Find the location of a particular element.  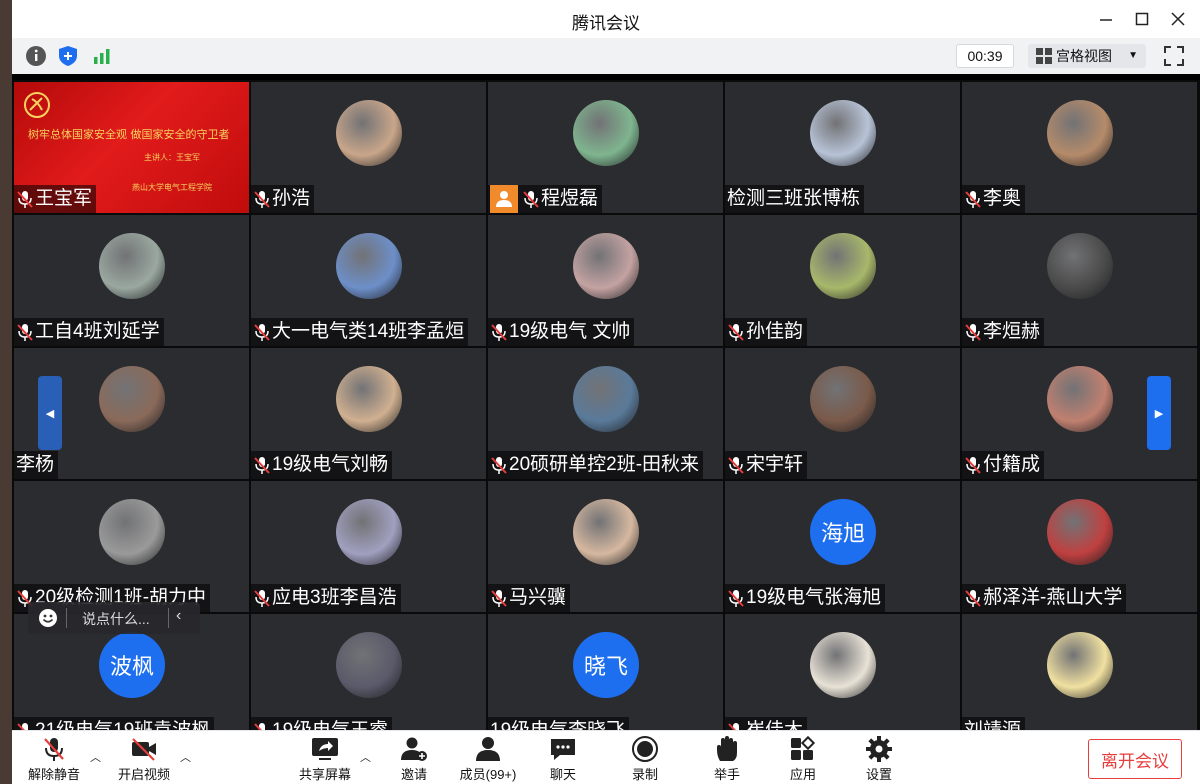

fullscreen-button is located at coordinates (1174, 56).